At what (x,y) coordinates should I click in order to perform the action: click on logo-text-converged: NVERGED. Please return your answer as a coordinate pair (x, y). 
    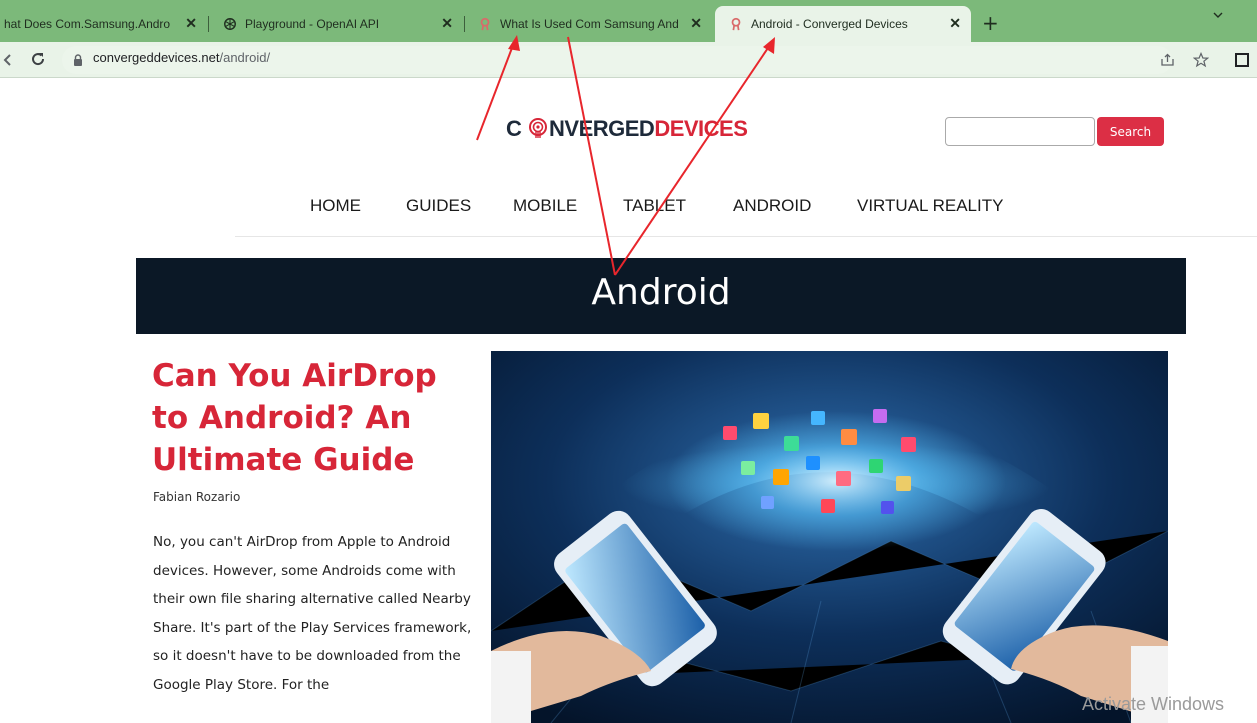
    Looking at the image, I should click on (602, 128).